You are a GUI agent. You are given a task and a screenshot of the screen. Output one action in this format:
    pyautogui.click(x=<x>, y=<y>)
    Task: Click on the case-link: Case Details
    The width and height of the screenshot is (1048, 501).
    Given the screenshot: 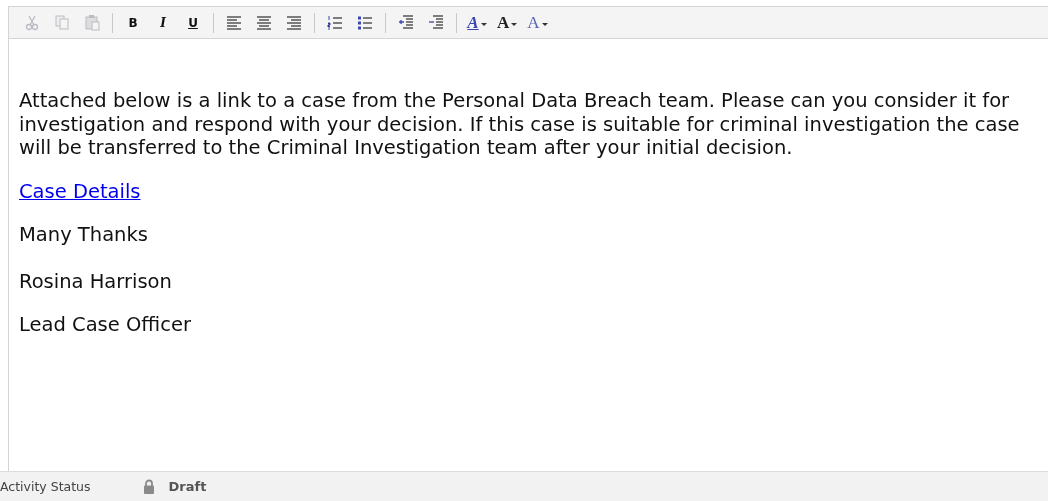 What is the action you would take?
    pyautogui.click(x=80, y=191)
    